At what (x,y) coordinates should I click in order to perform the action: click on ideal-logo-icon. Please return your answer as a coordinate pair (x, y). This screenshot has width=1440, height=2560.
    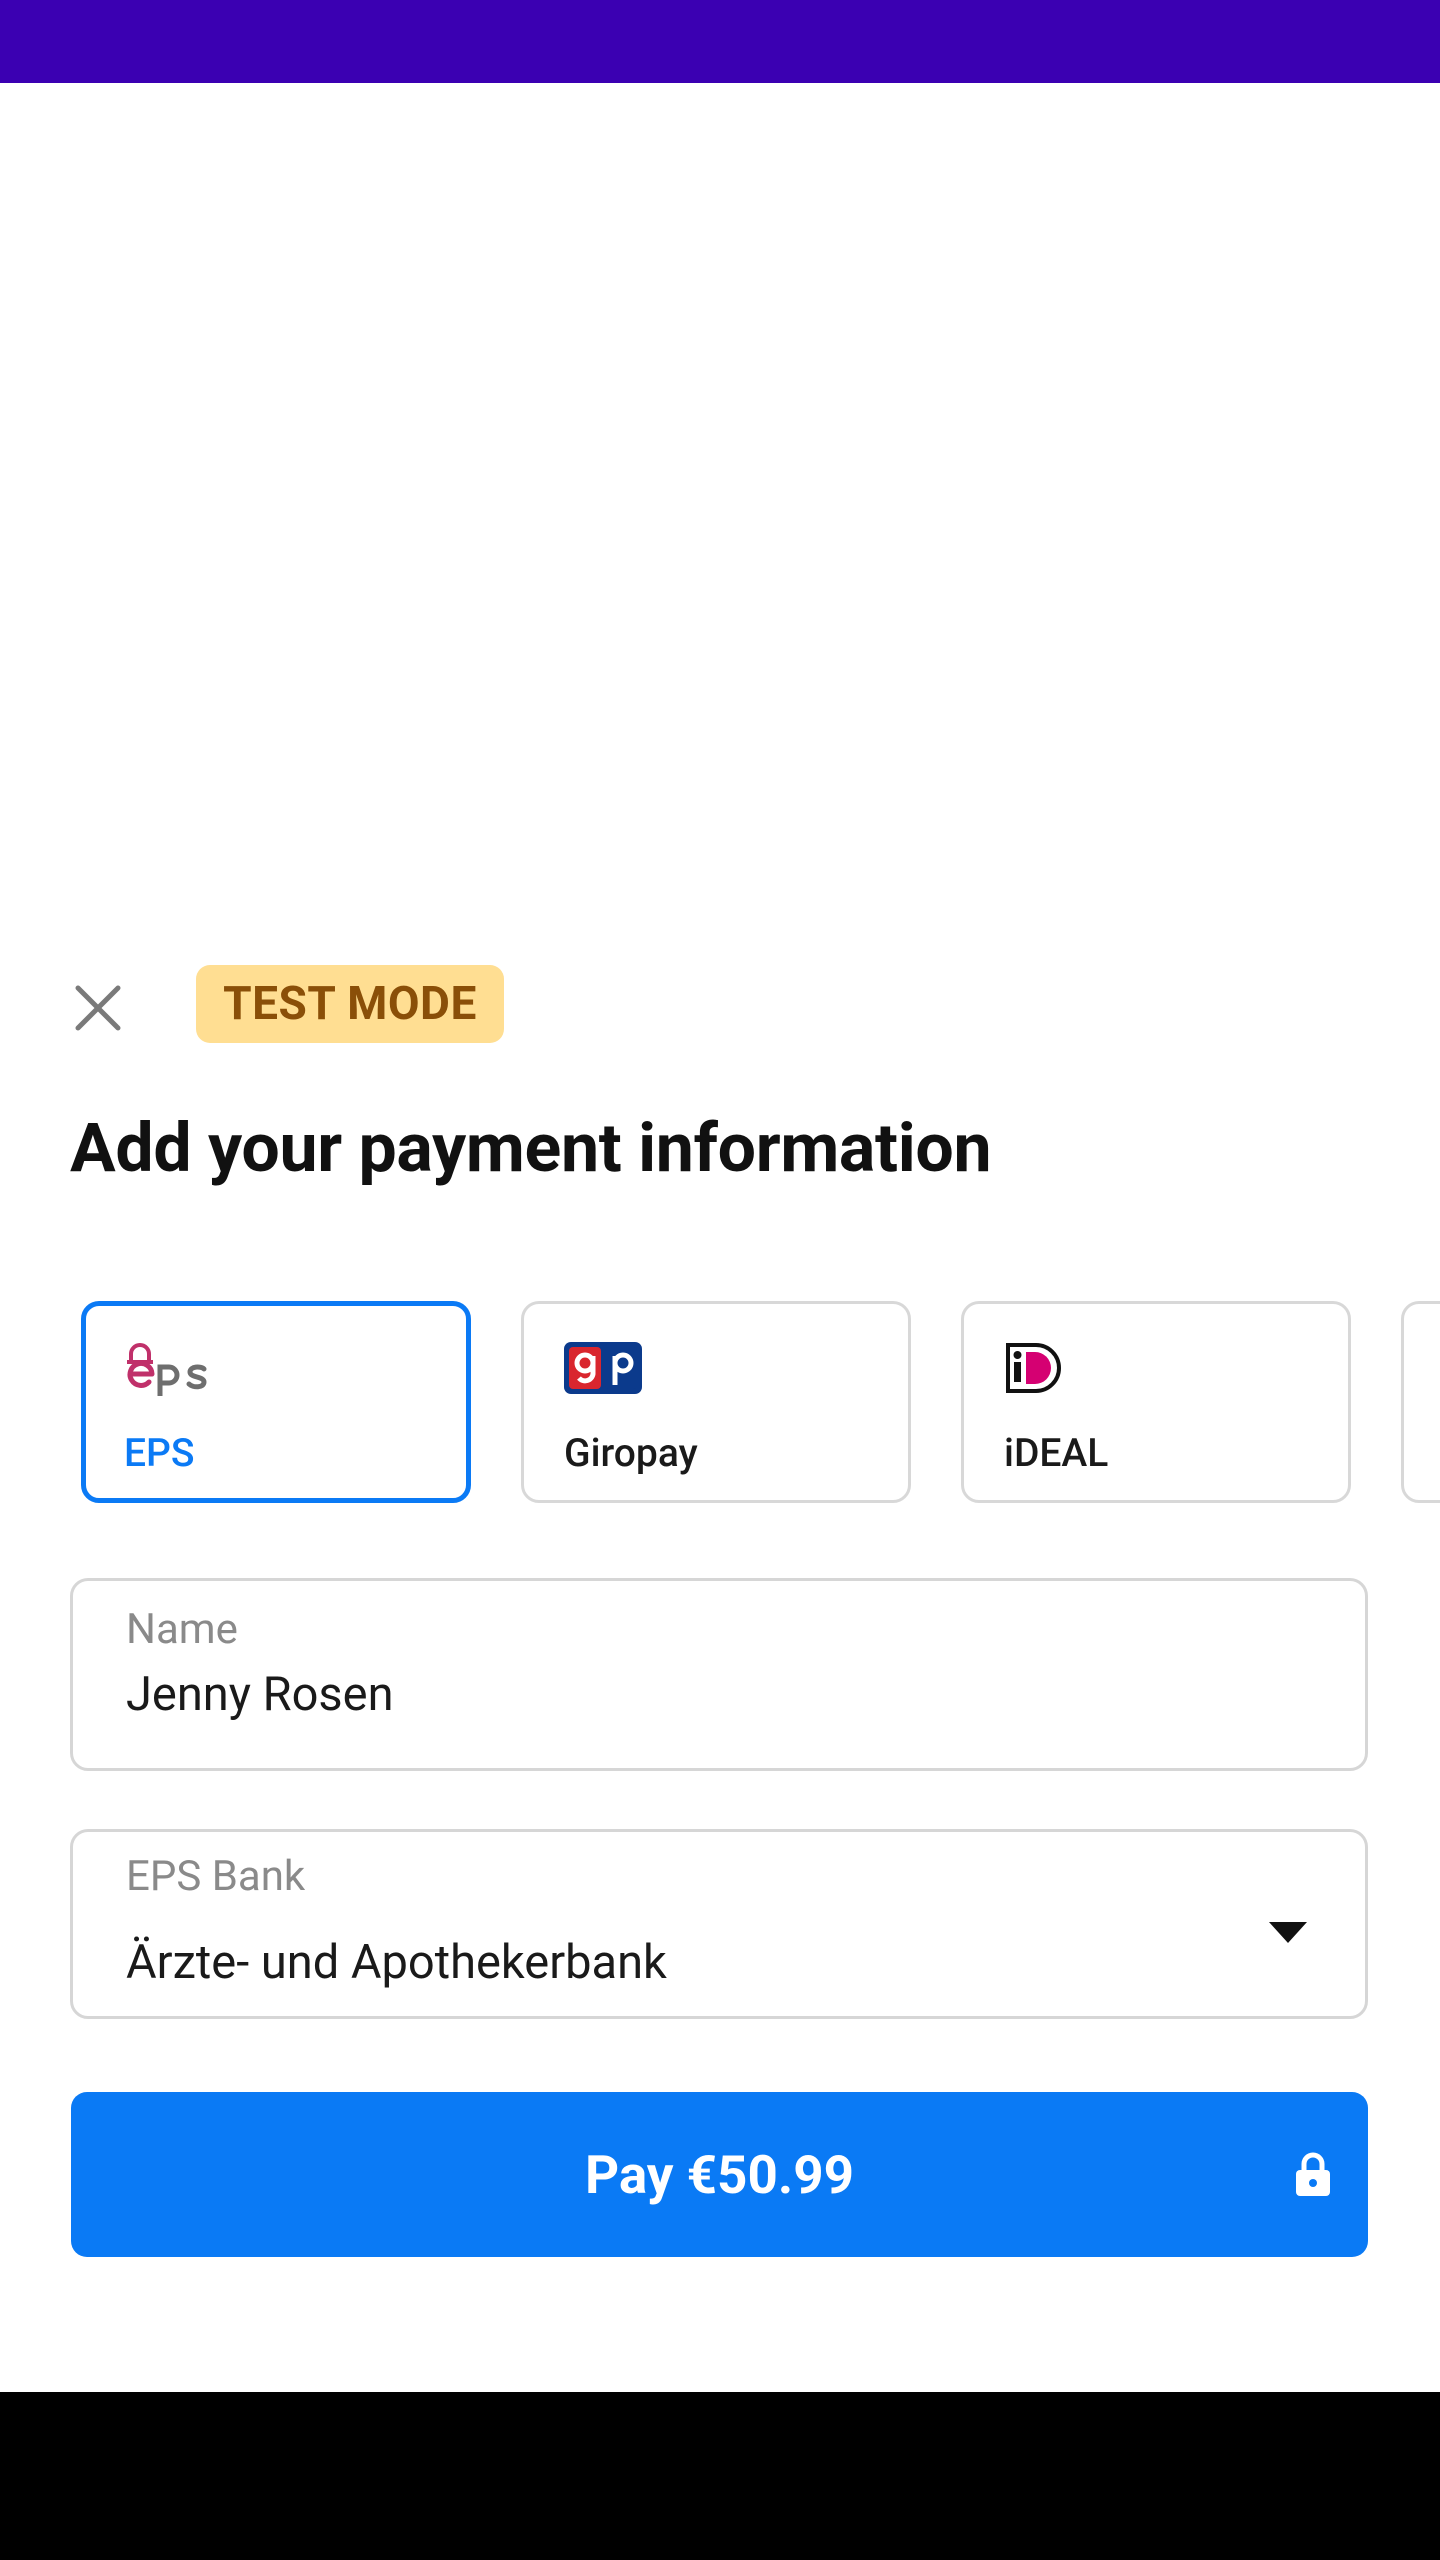
    Looking at the image, I should click on (1034, 1368).